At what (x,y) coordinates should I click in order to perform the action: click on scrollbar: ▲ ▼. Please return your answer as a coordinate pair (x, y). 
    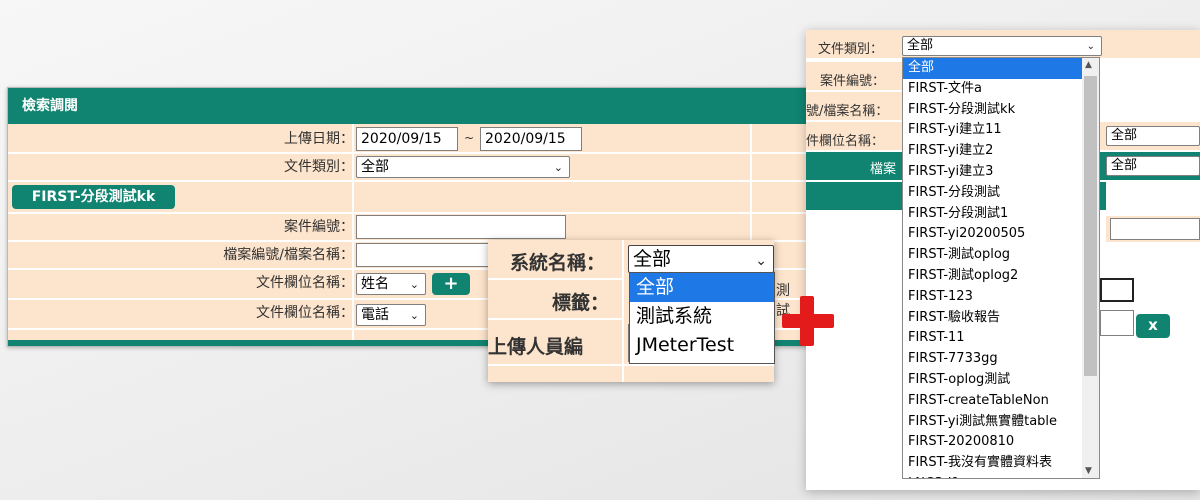
    Looking at the image, I should click on (1090, 268).